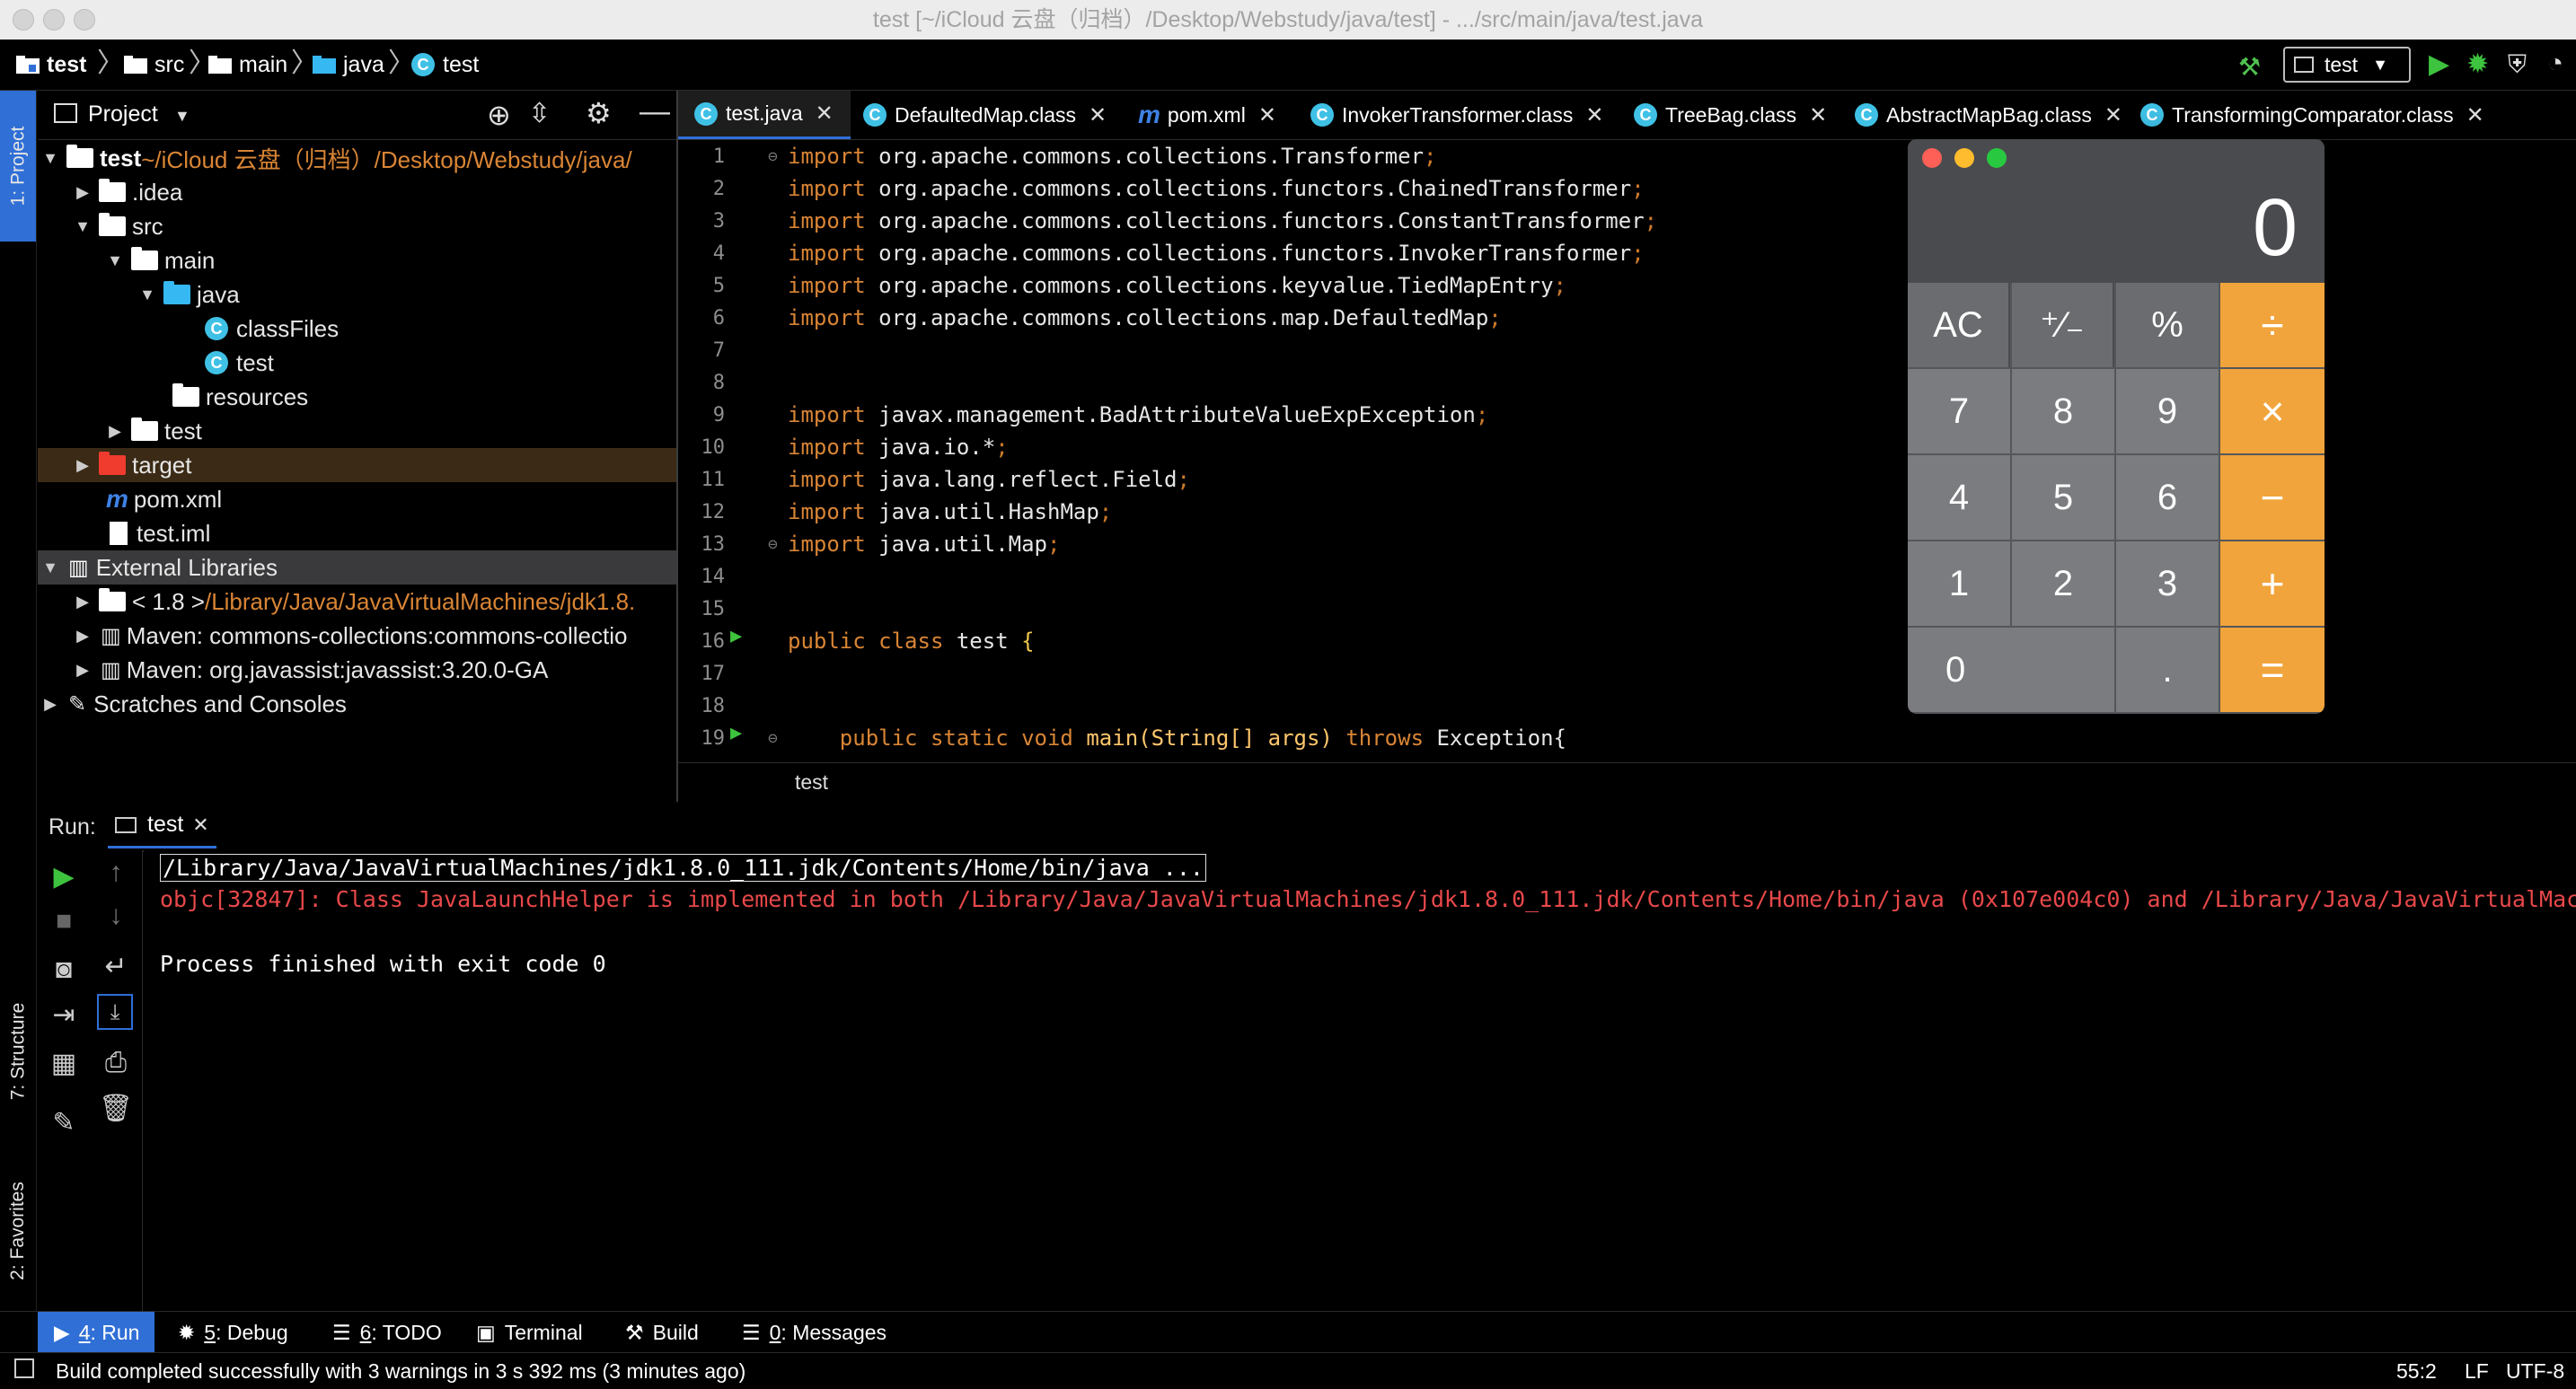 Image resolution: width=2576 pixels, height=1389 pixels. I want to click on soft-wrap-icon: ↵, so click(116, 966).